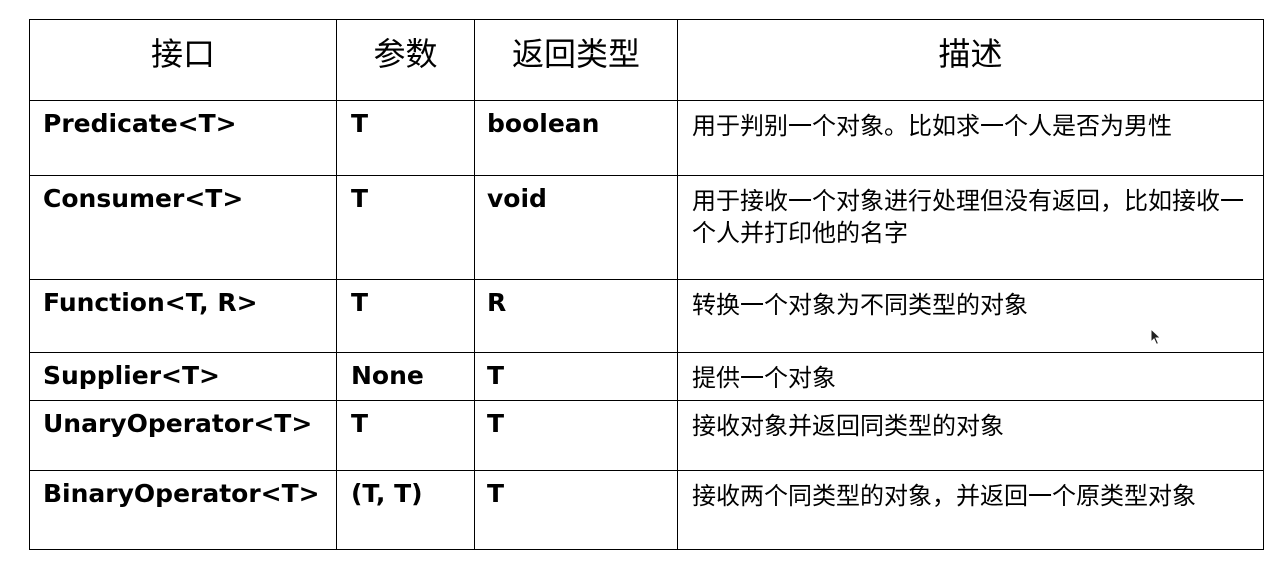 This screenshot has width=1283, height=580. Describe the element at coordinates (183, 60) in the screenshot. I see `header-interface: 接口` at that location.